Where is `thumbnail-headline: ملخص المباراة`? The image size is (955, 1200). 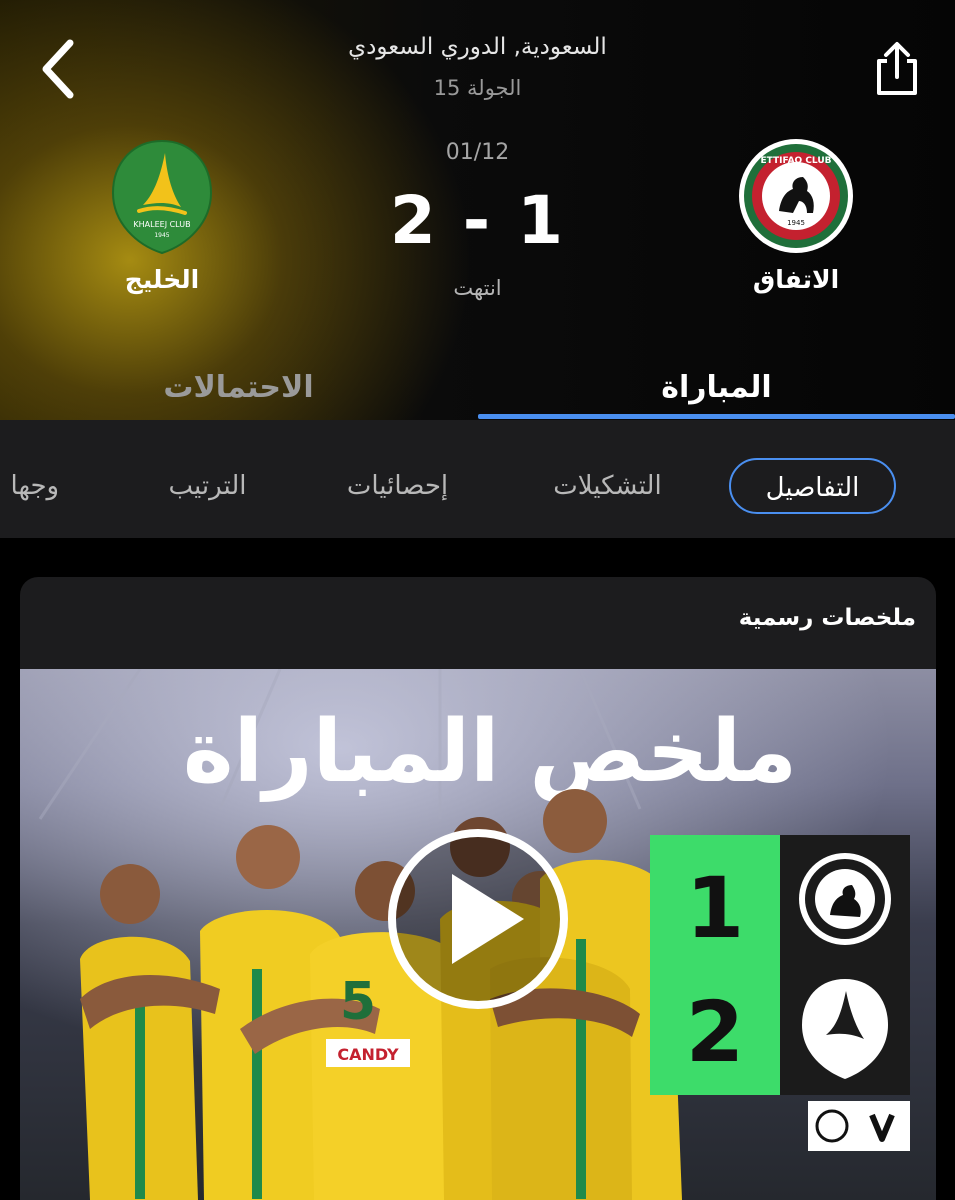
thumbnail-headline: ملخص المباراة is located at coordinates (490, 752).